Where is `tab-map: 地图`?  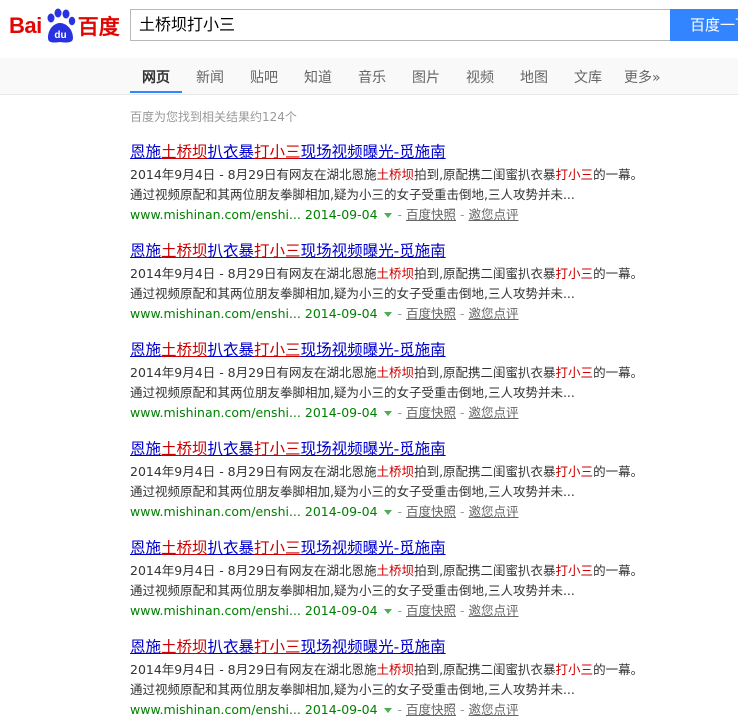 tab-map: 地图 is located at coordinates (534, 77).